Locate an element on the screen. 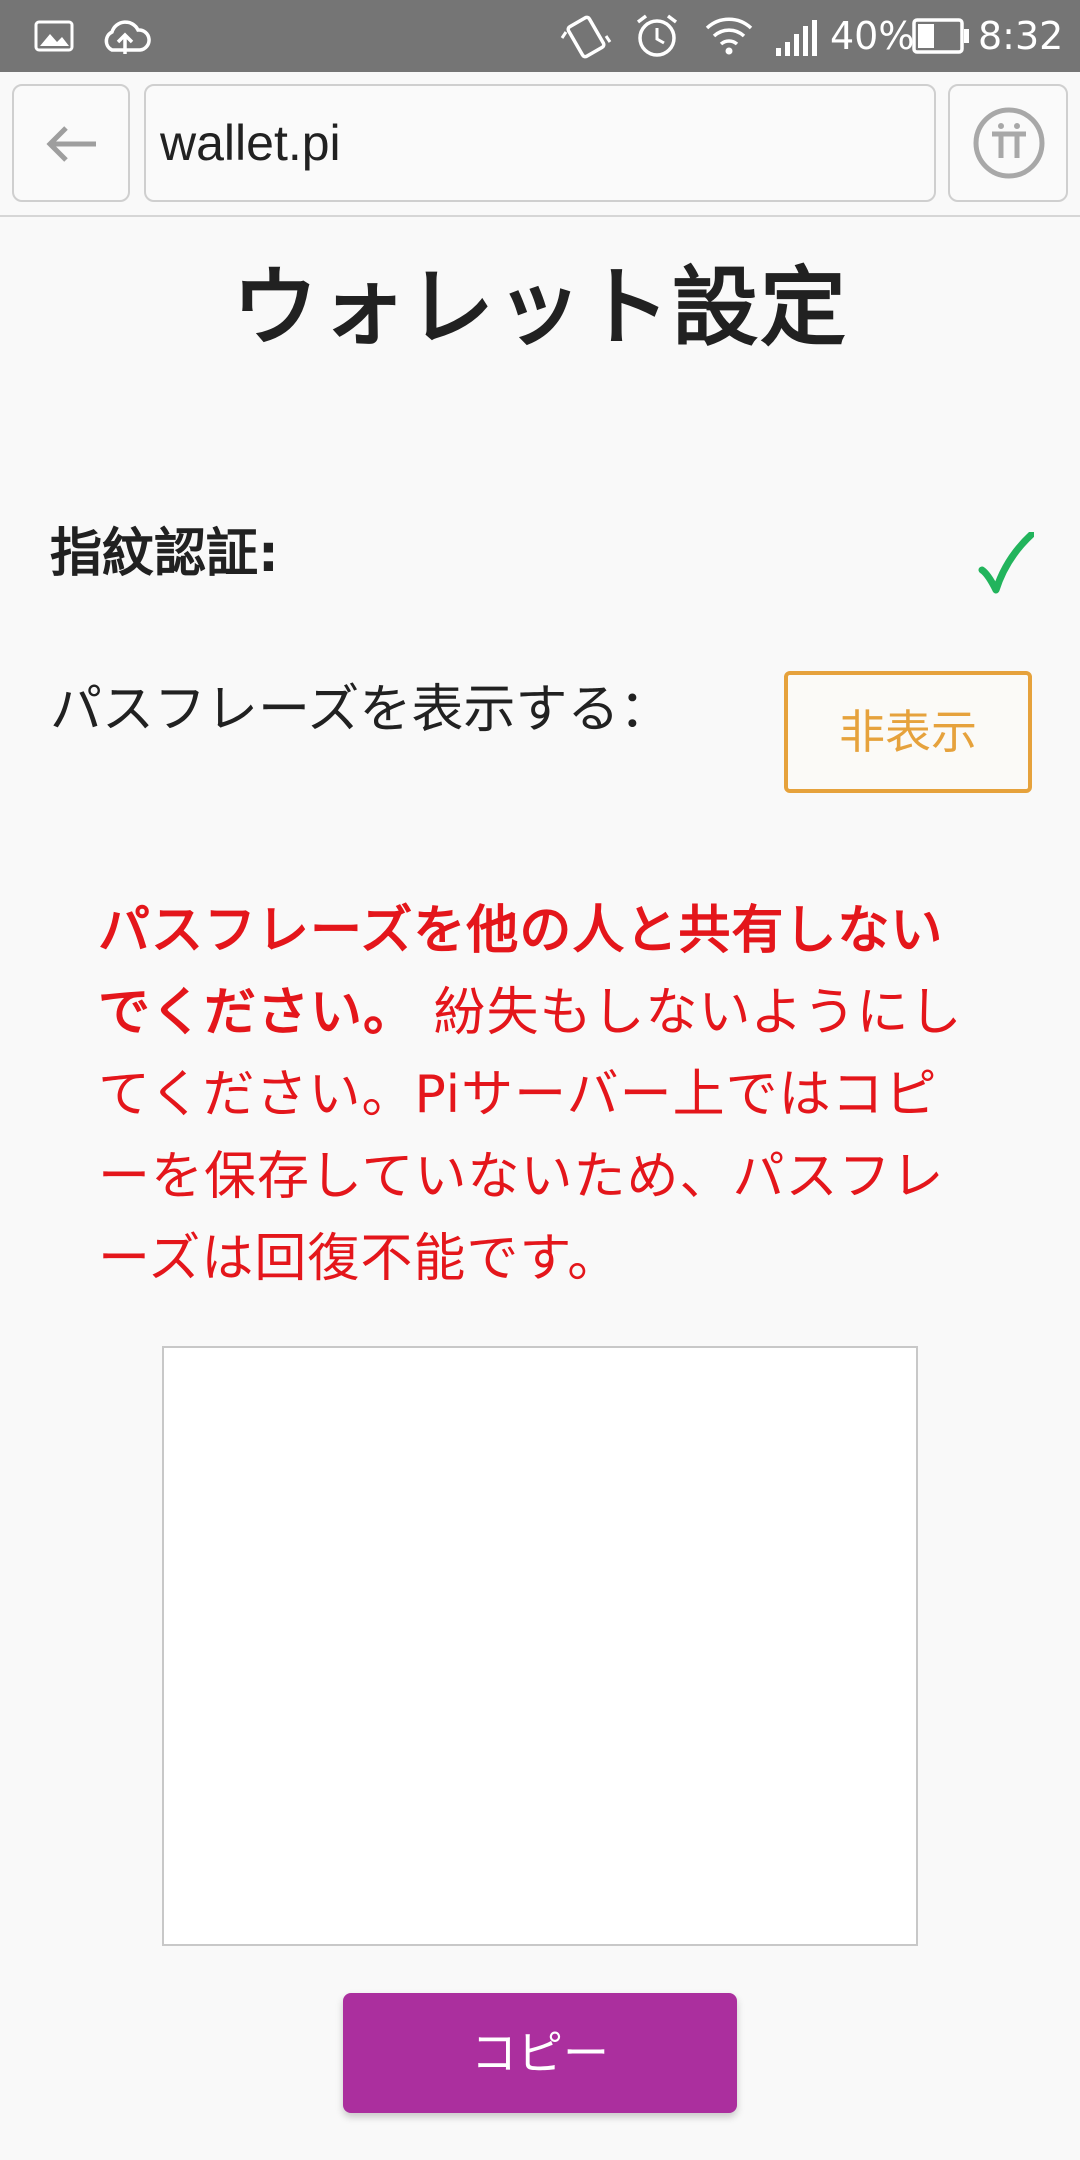 This screenshot has width=1080, height=2160. alarm-icon is located at coordinates (657, 35).